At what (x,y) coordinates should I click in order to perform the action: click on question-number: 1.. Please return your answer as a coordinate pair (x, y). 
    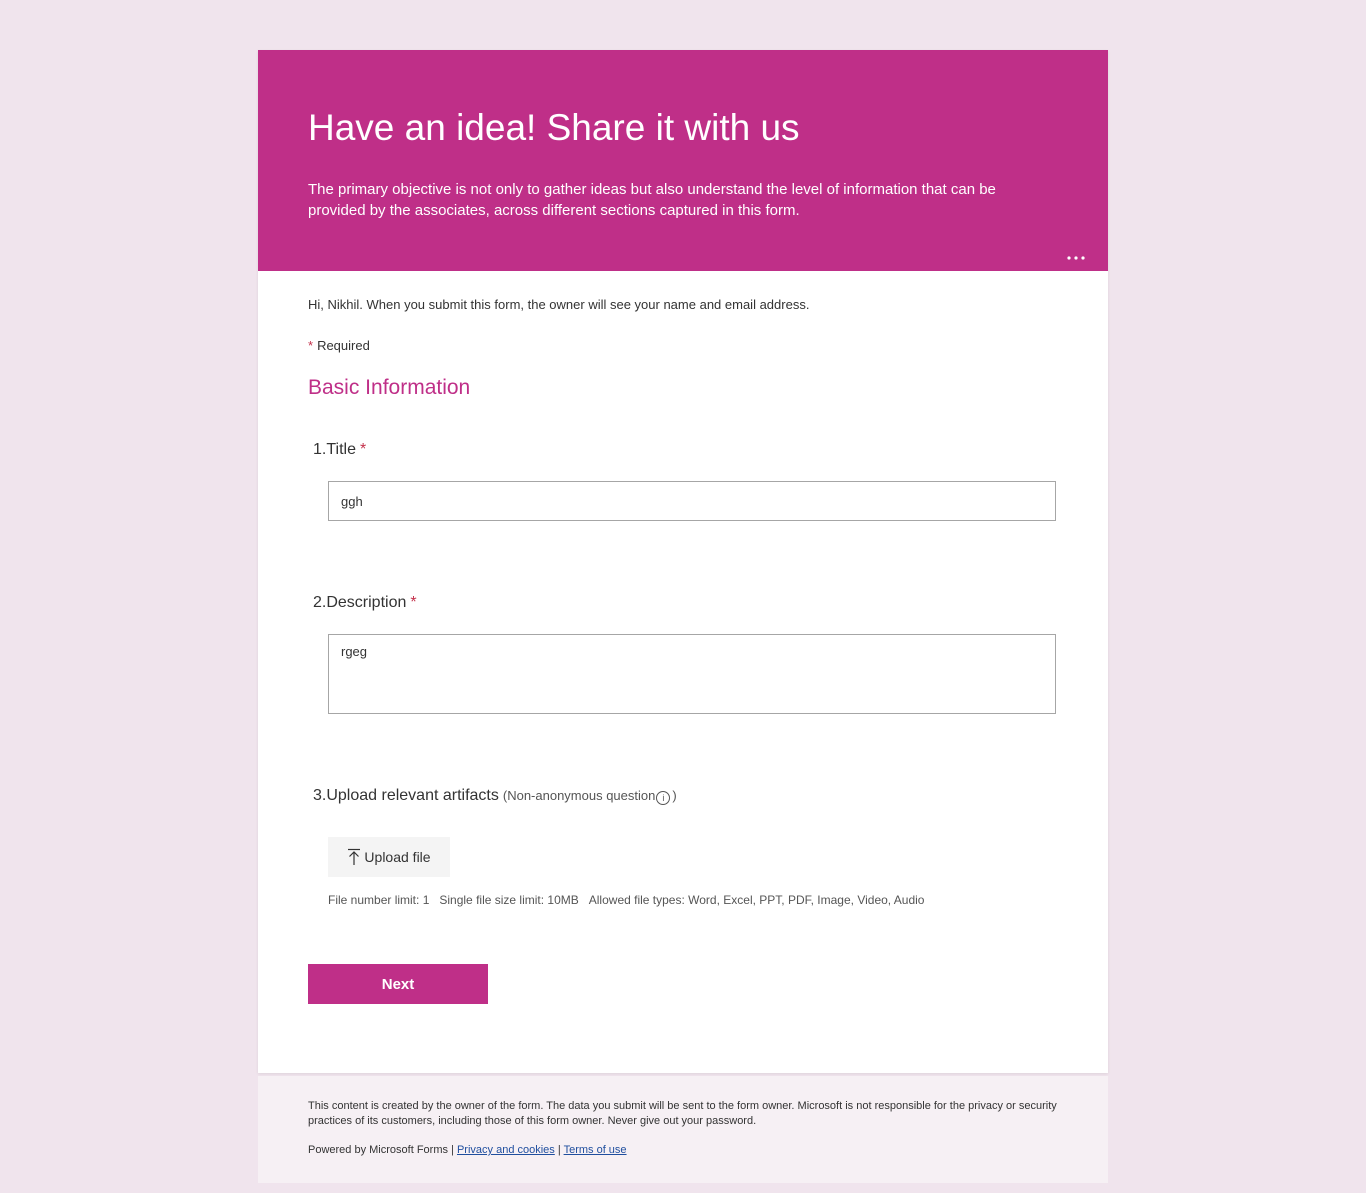
    Looking at the image, I should click on (320, 449).